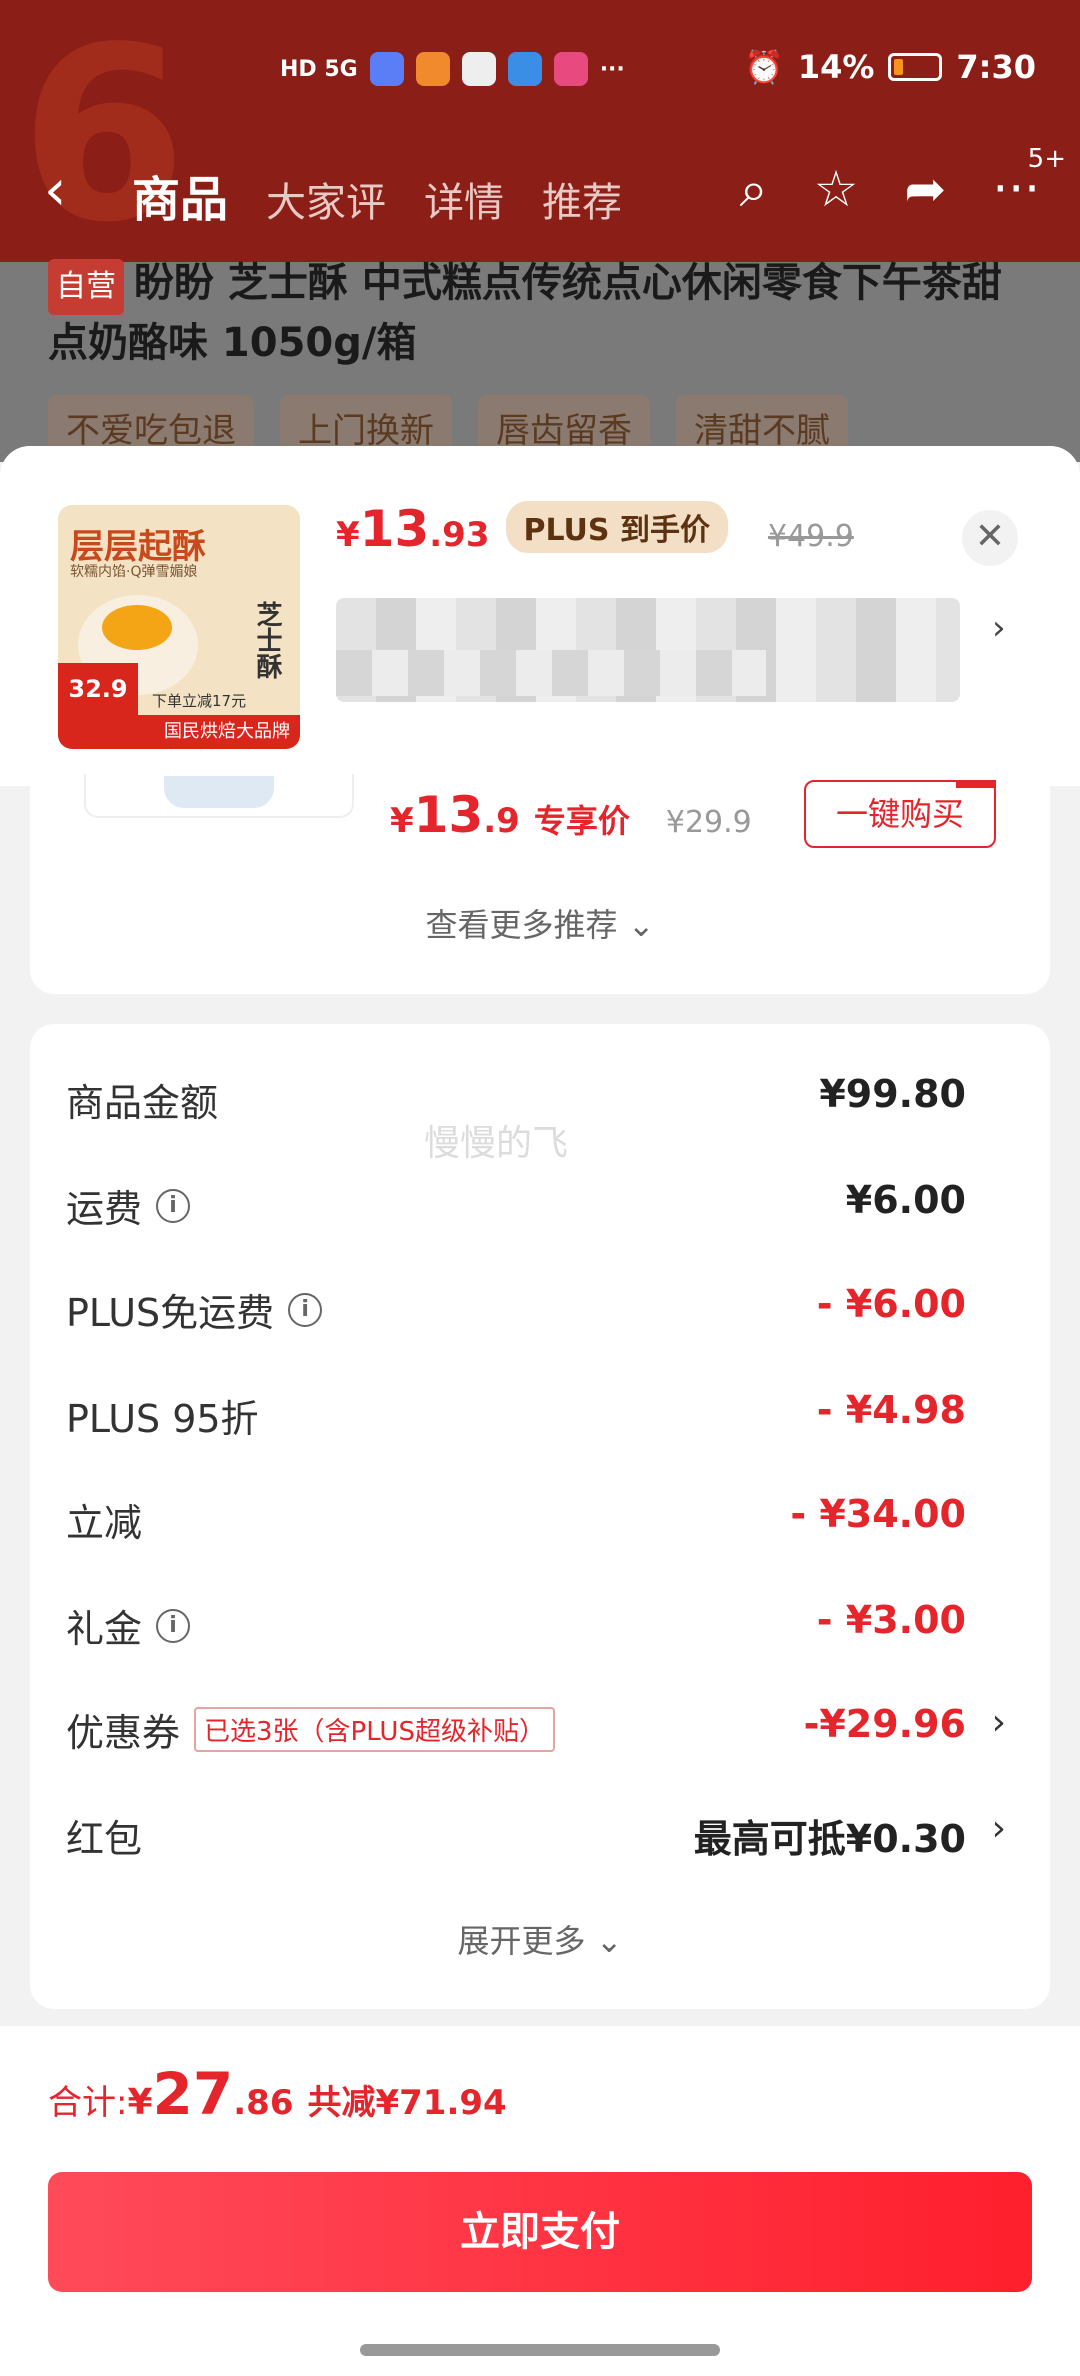 The height and width of the screenshot is (2376, 1080). What do you see at coordinates (536, 1208) in the screenshot?
I see `fee-row-shipping: 运费 i ¥6.00` at bounding box center [536, 1208].